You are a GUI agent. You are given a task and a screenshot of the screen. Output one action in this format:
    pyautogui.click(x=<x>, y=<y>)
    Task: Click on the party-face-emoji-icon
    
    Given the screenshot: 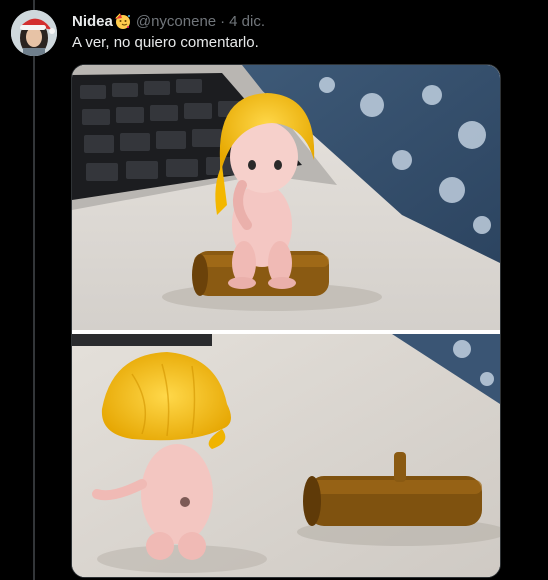 What is the action you would take?
    pyautogui.click(x=122, y=21)
    